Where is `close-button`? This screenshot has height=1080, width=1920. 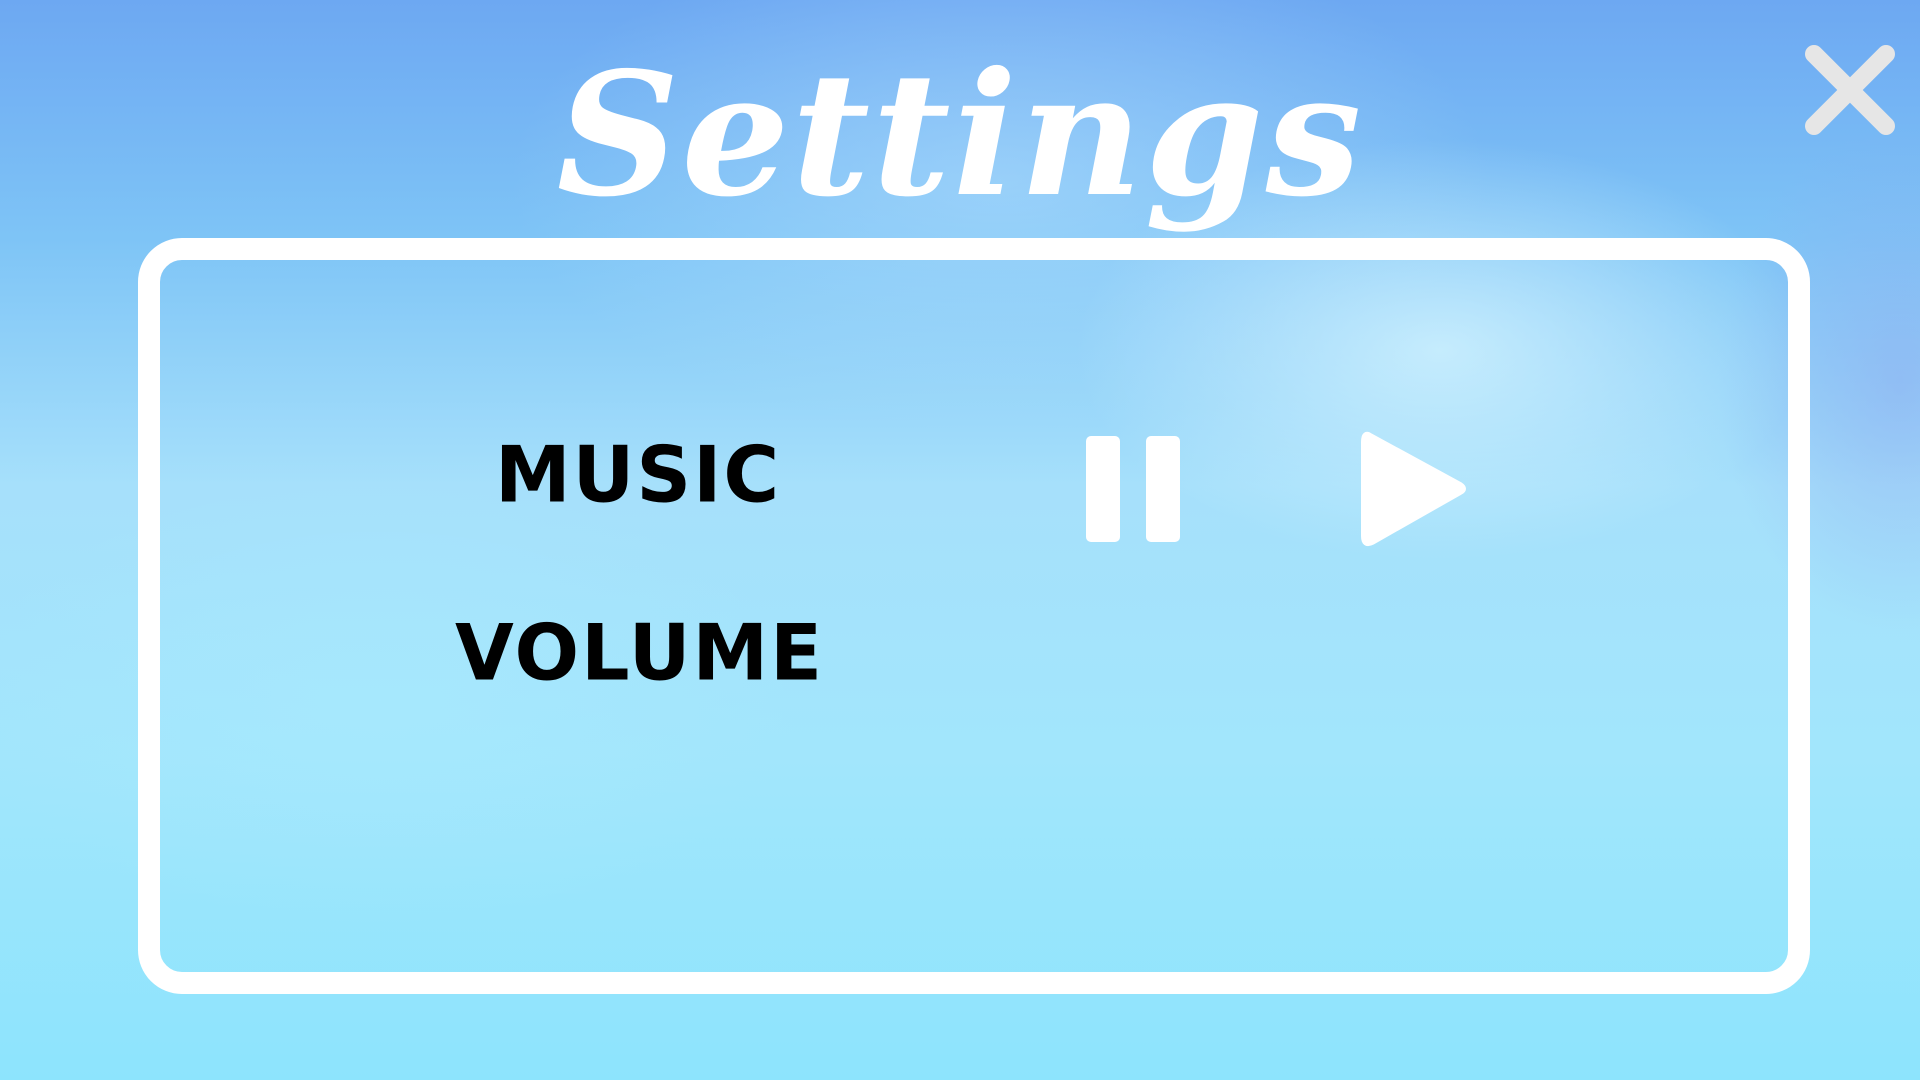 close-button is located at coordinates (1850, 90).